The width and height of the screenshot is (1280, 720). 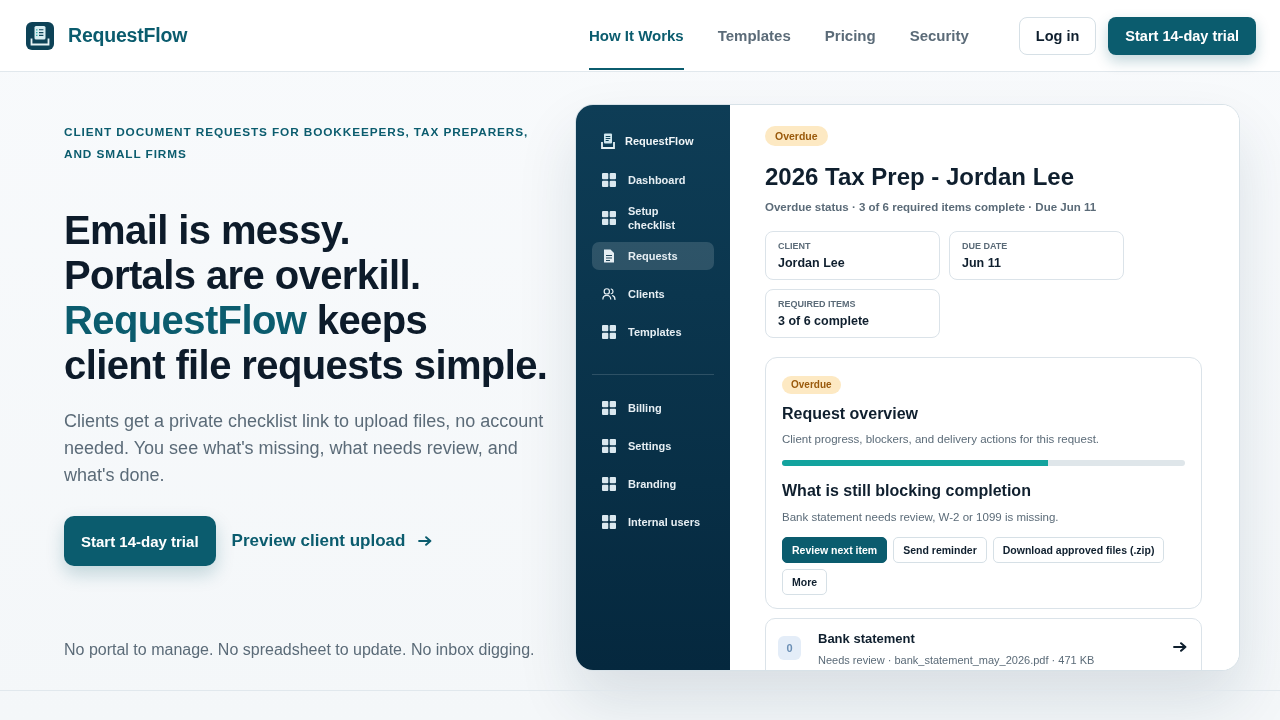 I want to click on nav-link: Security, so click(x=939, y=35).